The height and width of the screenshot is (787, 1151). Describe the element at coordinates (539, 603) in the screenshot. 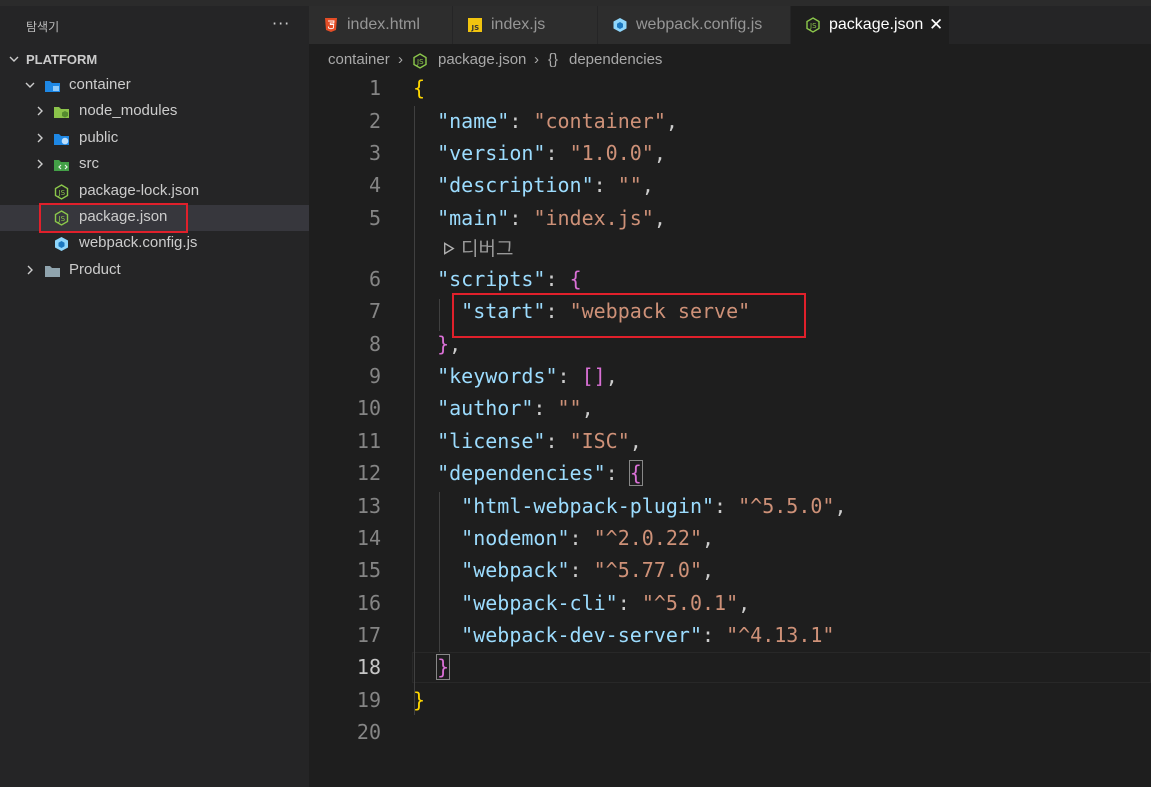

I see `json-key: "webpack-cli"` at that location.